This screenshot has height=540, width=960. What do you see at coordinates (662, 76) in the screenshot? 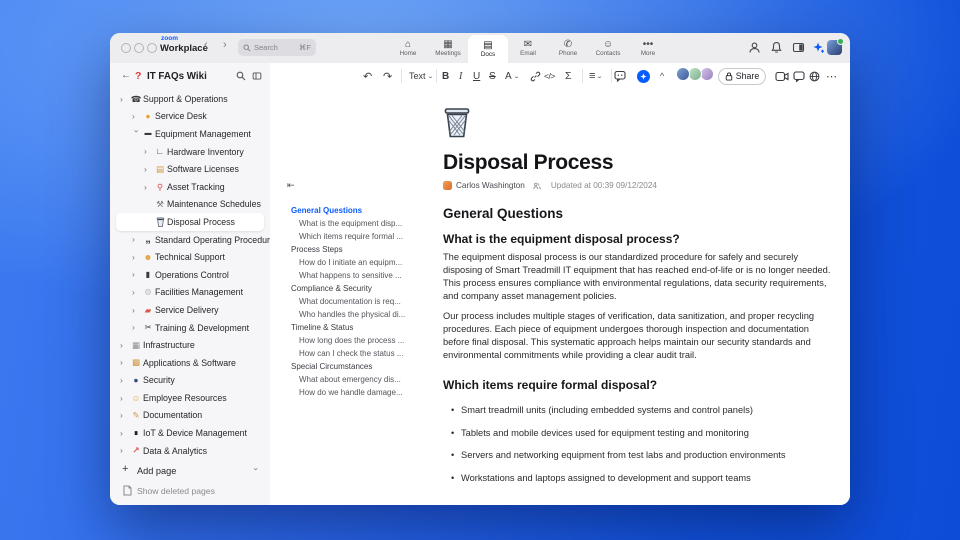
I see `collapse-toolbar-icon: ^` at bounding box center [662, 76].